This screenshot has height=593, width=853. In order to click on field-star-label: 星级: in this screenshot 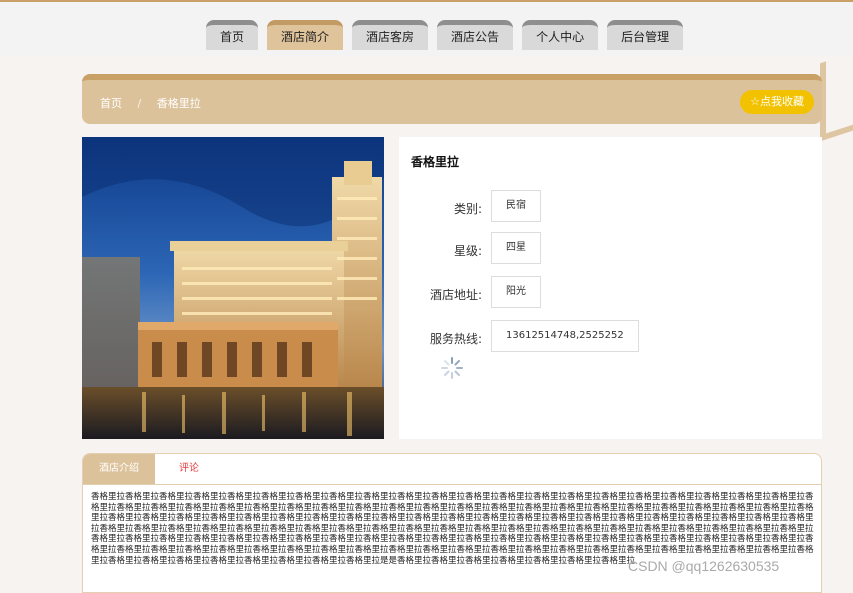, I will do `click(467, 251)`.